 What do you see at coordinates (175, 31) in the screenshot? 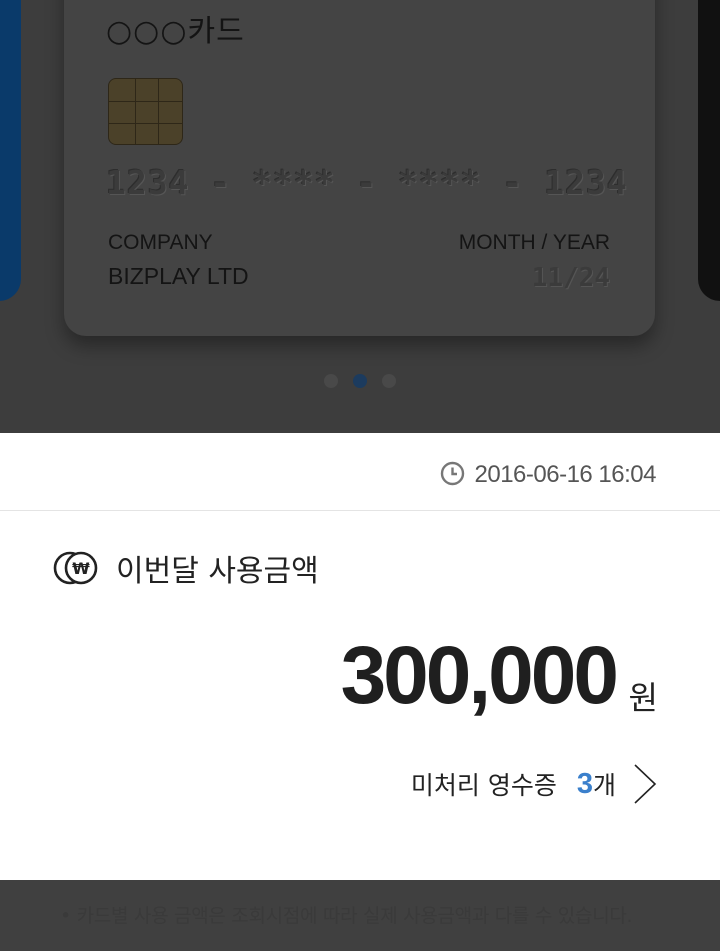
I see `card-name: ○○○카드` at bounding box center [175, 31].